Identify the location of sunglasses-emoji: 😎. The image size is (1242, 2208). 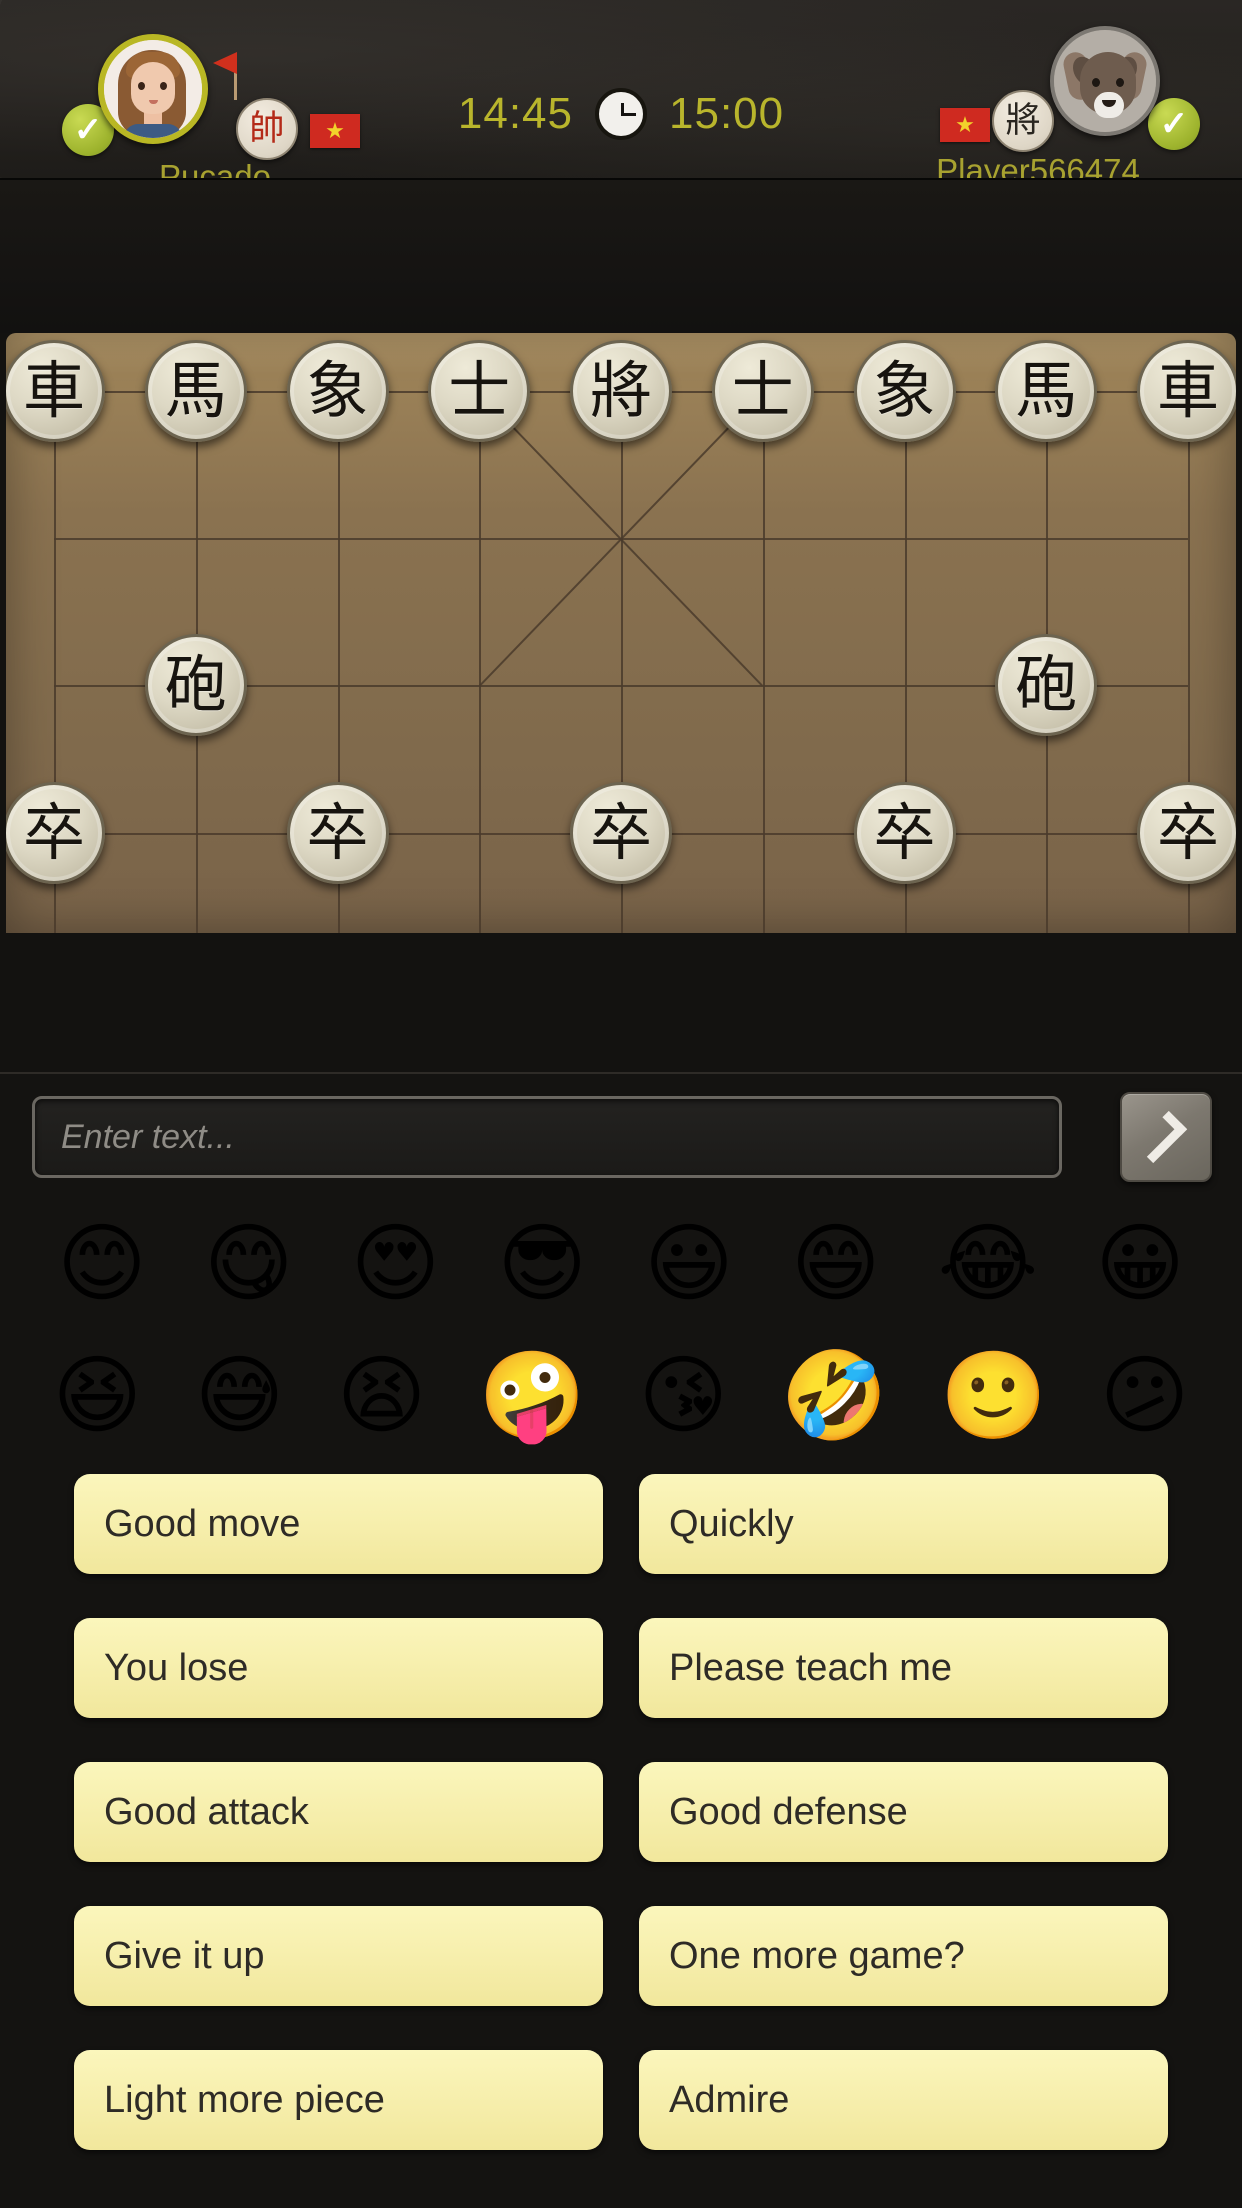
(542, 1264).